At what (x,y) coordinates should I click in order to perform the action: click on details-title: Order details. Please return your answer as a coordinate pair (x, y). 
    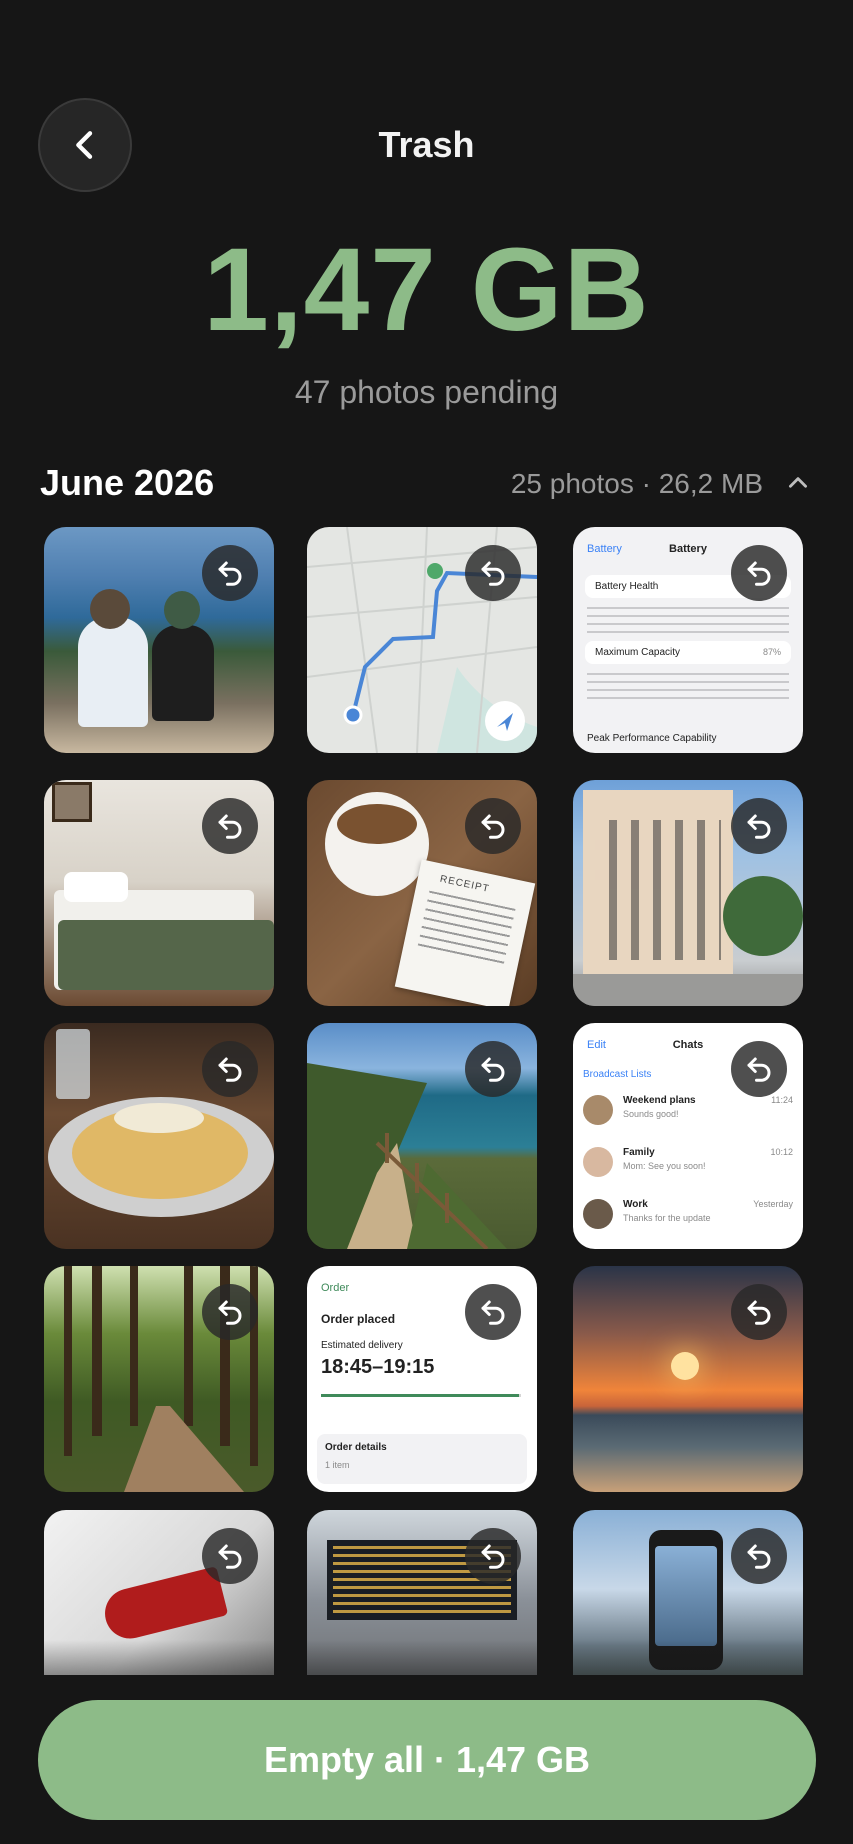
    Looking at the image, I should click on (356, 1447).